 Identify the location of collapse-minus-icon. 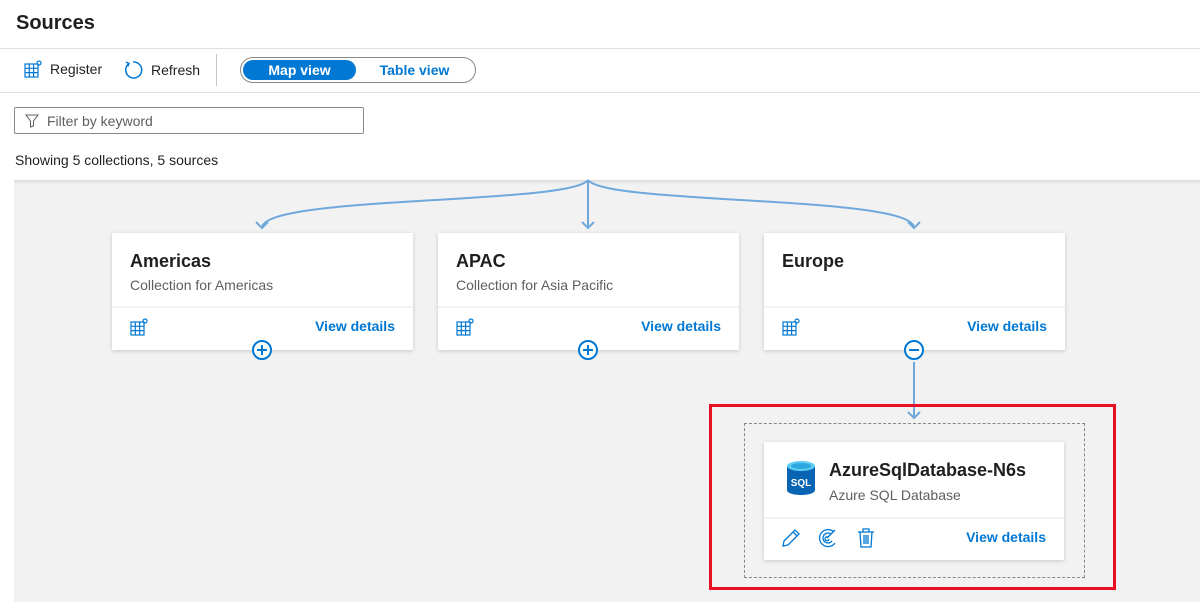
(914, 350).